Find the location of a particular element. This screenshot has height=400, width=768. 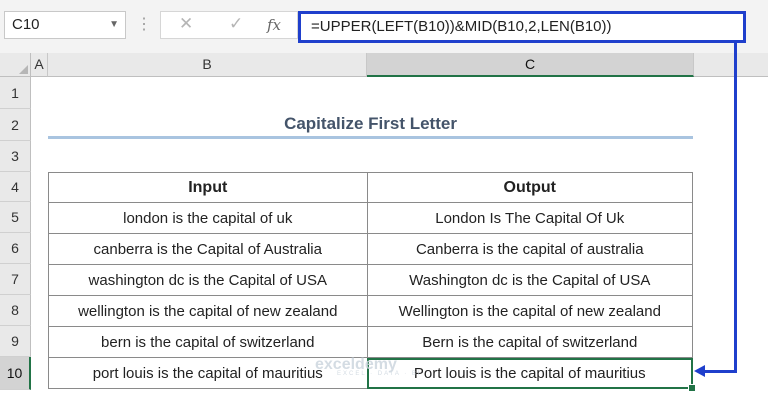

formula-buttons: ✕ ✓ fx is located at coordinates (229, 25).